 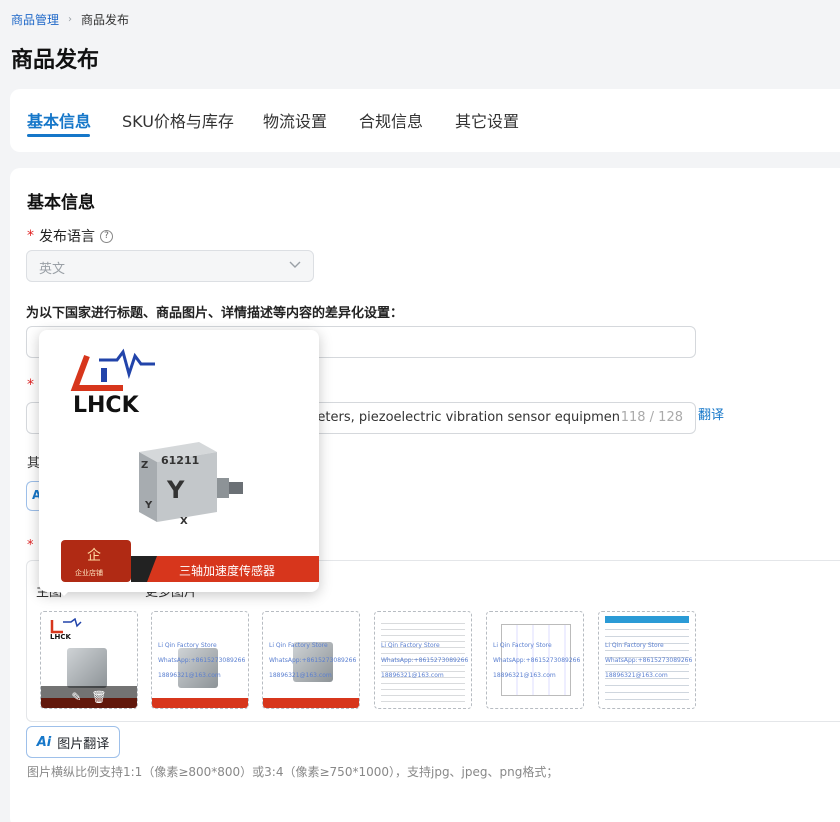 What do you see at coordinates (33, 496) in the screenshot?
I see `ai-translate-button-partial: A` at bounding box center [33, 496].